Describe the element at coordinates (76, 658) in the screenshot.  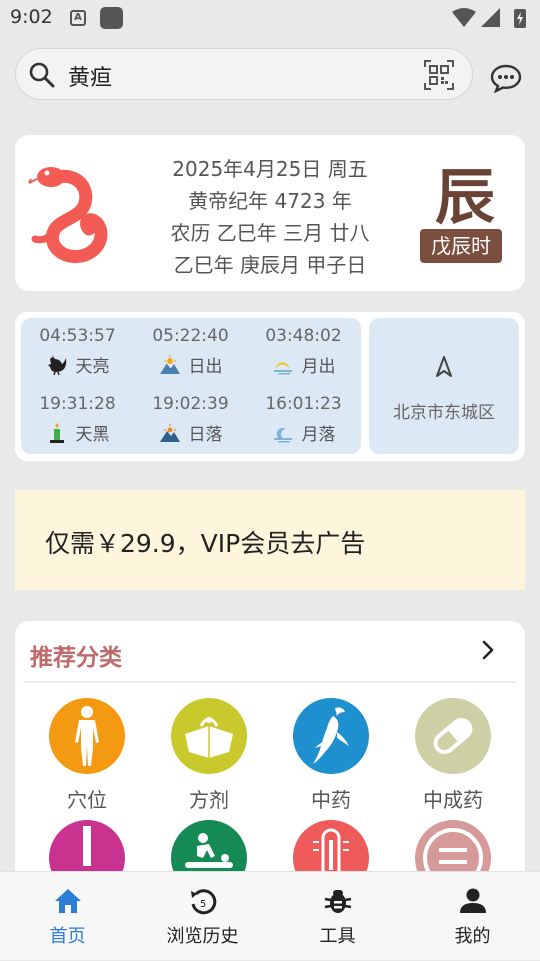
I see `categories-title: 推荐分类` at that location.